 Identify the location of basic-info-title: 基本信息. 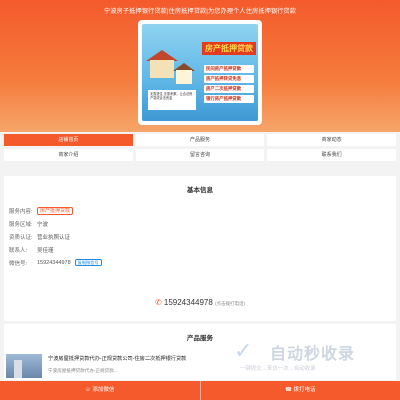
(200, 190).